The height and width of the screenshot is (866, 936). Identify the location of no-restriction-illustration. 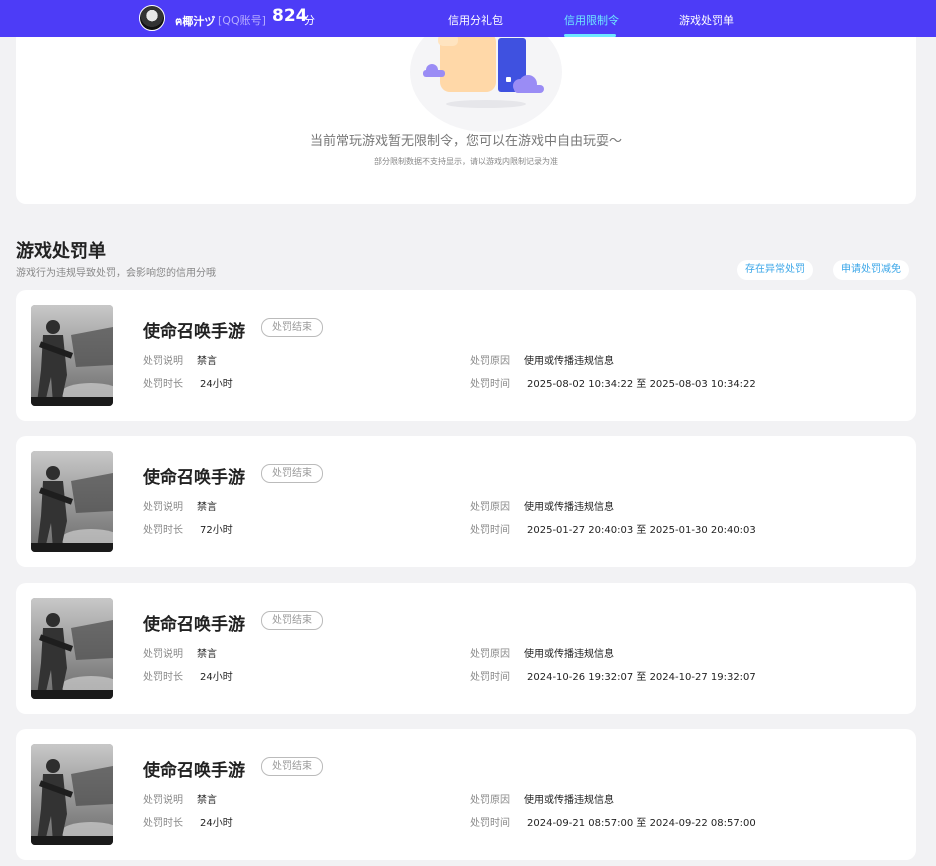
(486, 77).